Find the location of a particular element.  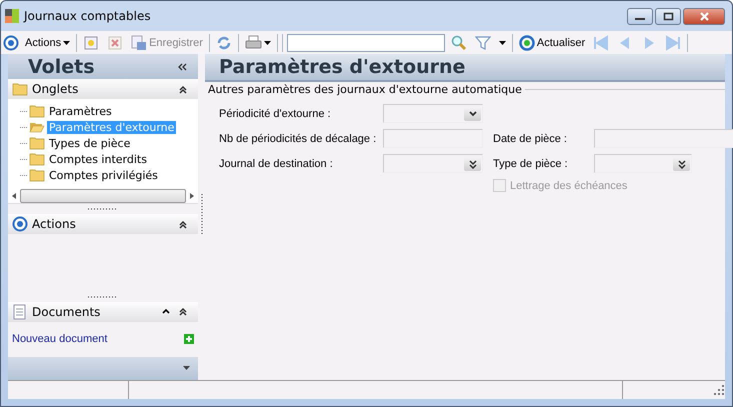

filter-icon is located at coordinates (482, 42).